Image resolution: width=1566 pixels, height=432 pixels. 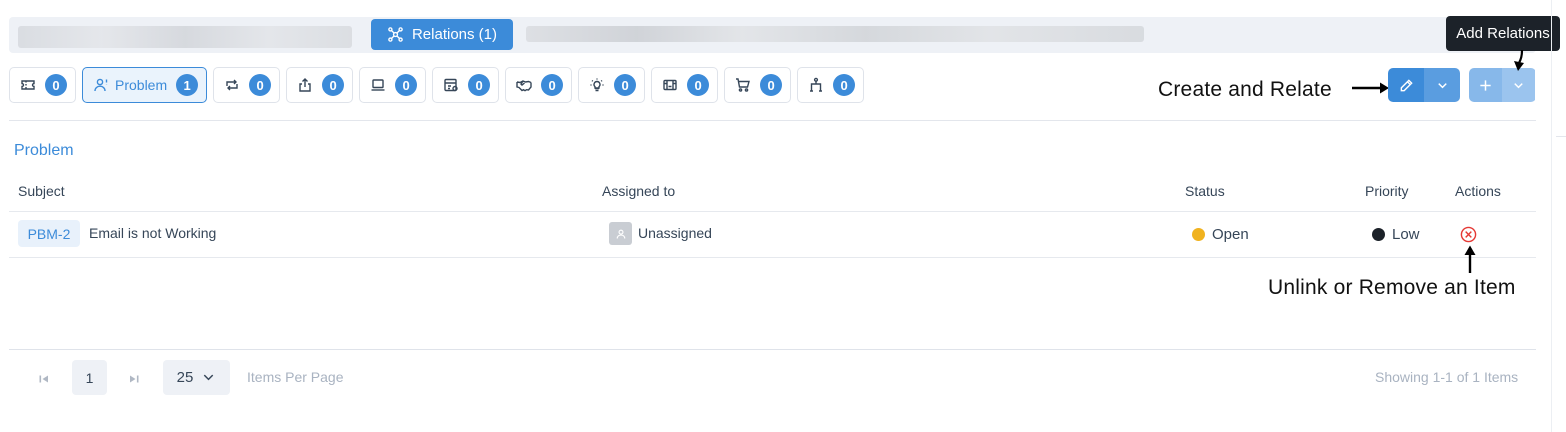 What do you see at coordinates (134, 379) in the screenshot?
I see `last-page-icon` at bounding box center [134, 379].